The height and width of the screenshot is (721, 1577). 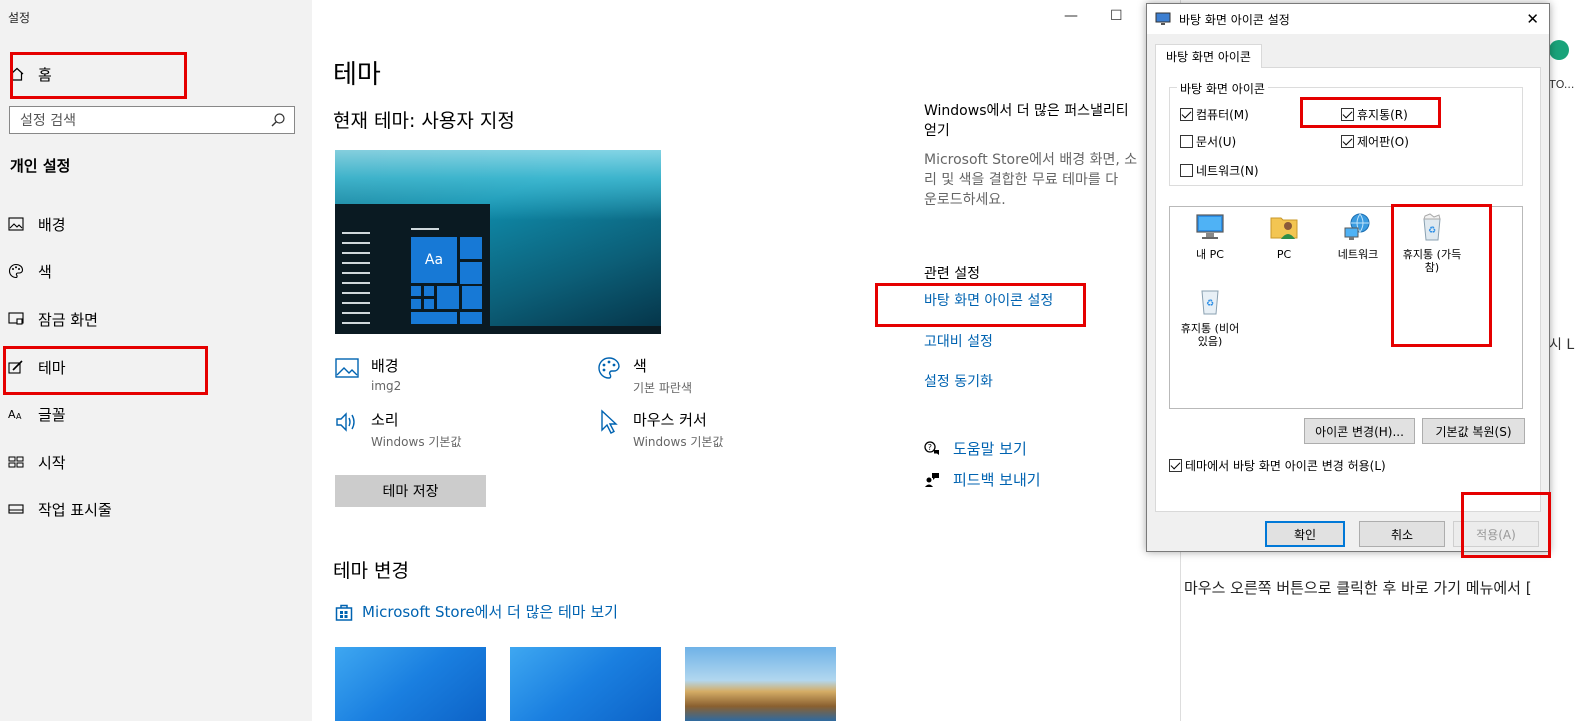 I want to click on feedback-link: 피드백 보내기, so click(x=982, y=479).